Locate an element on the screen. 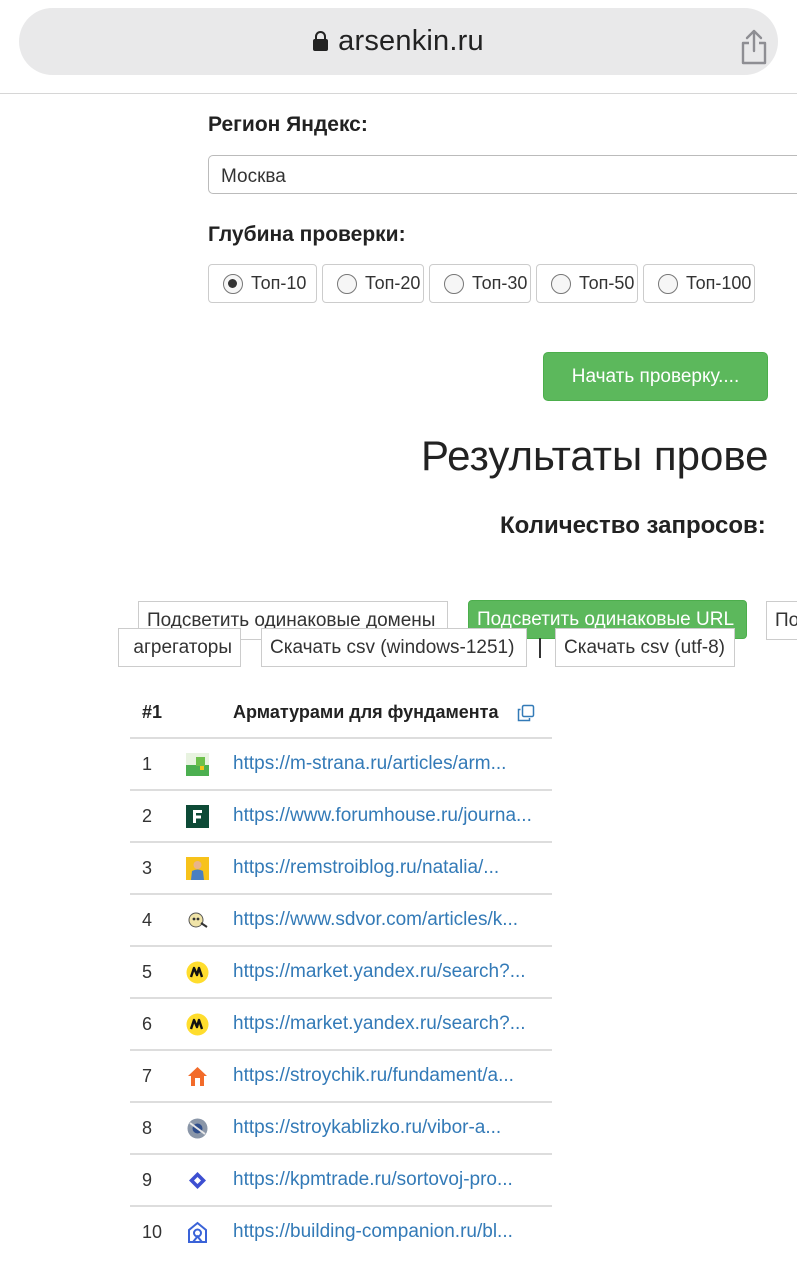 This screenshot has width=797, height=1280. row-number: 5 is located at coordinates (147, 972).